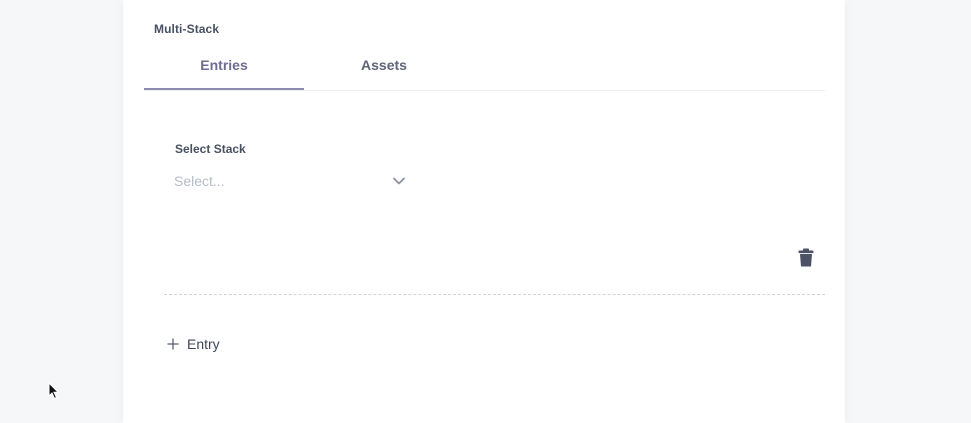 The height and width of the screenshot is (423, 971). Describe the element at coordinates (187, 29) in the screenshot. I see `section-title: Multi-Stack` at that location.